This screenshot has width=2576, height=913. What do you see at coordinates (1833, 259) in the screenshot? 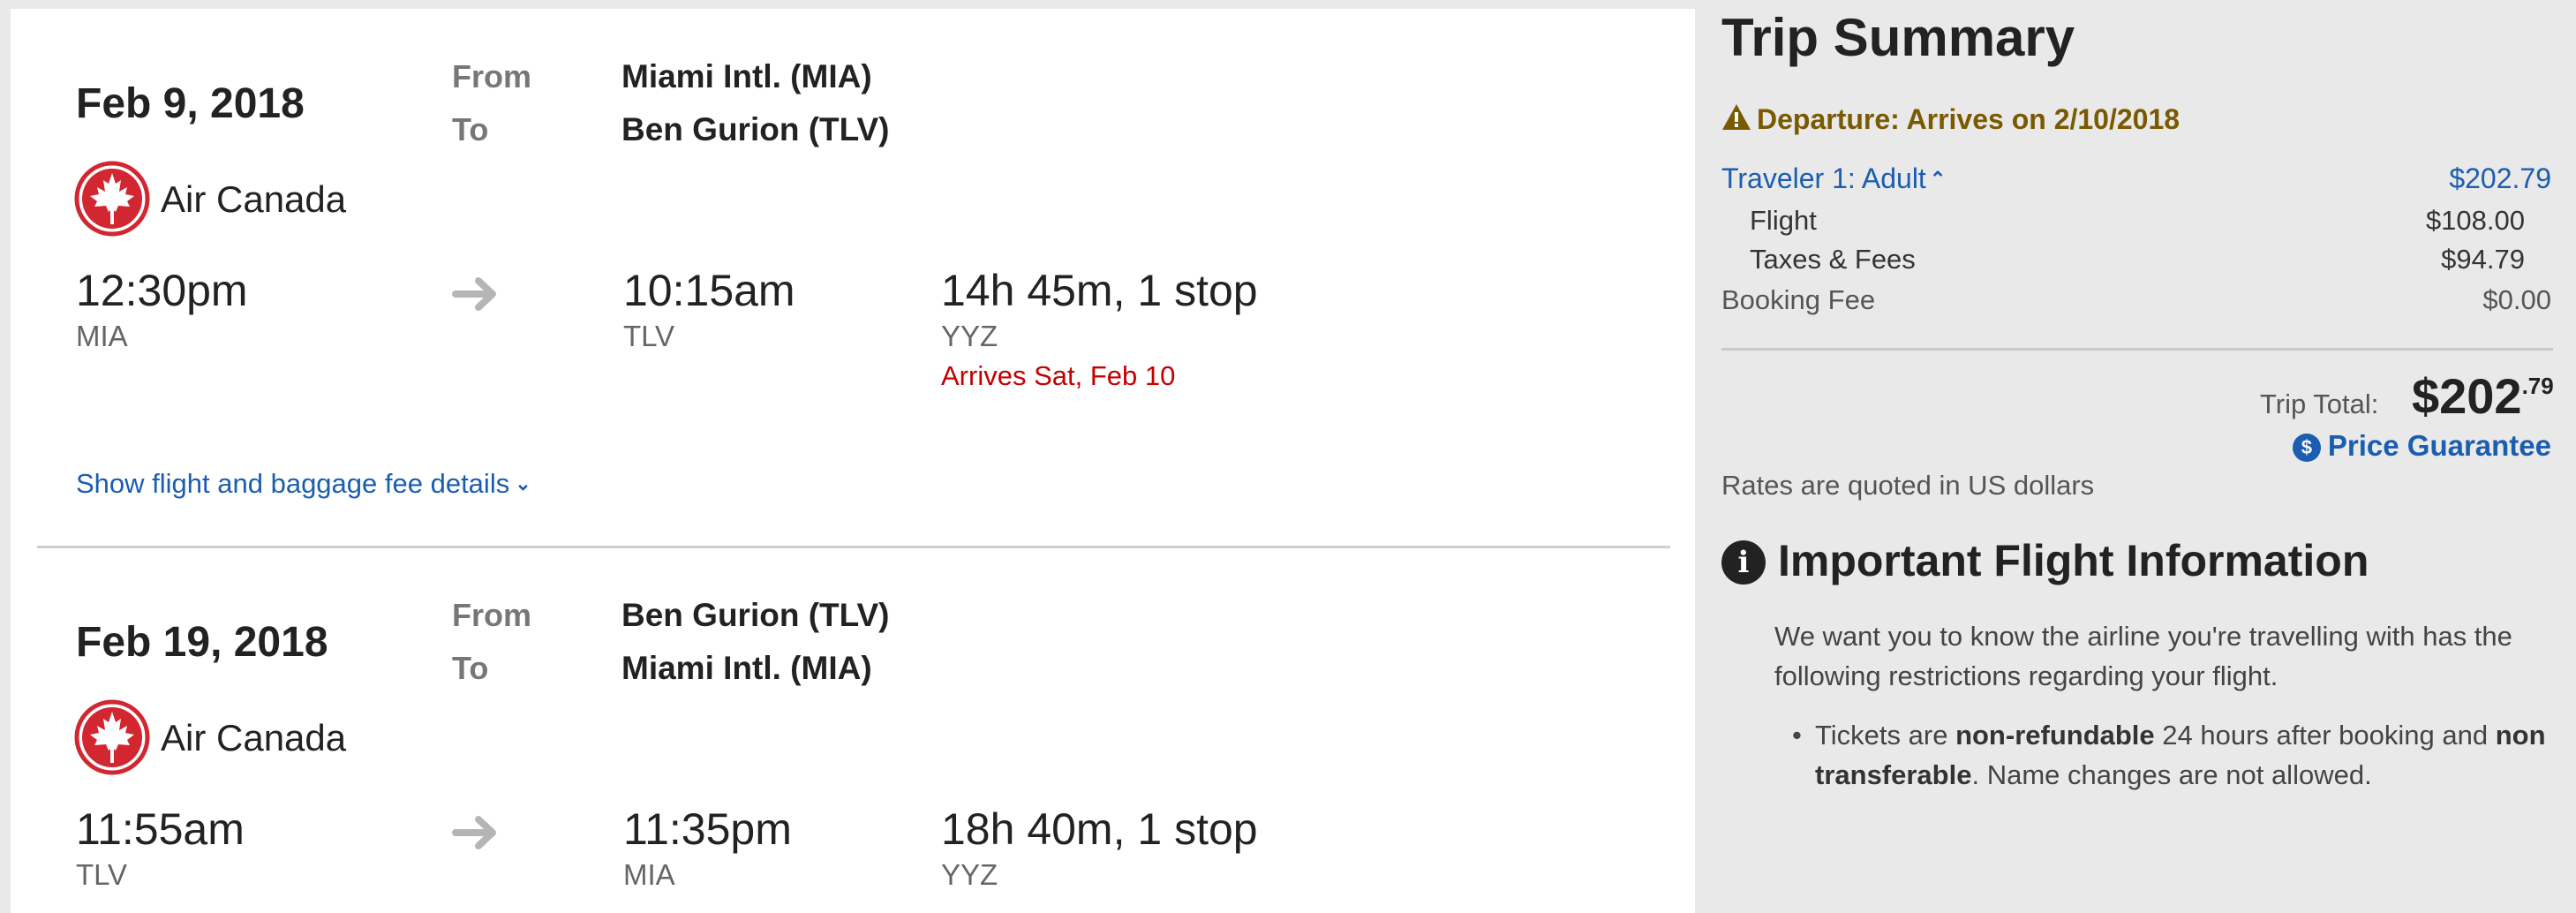
I see `taxes-fees-label: Taxes & Fees` at bounding box center [1833, 259].